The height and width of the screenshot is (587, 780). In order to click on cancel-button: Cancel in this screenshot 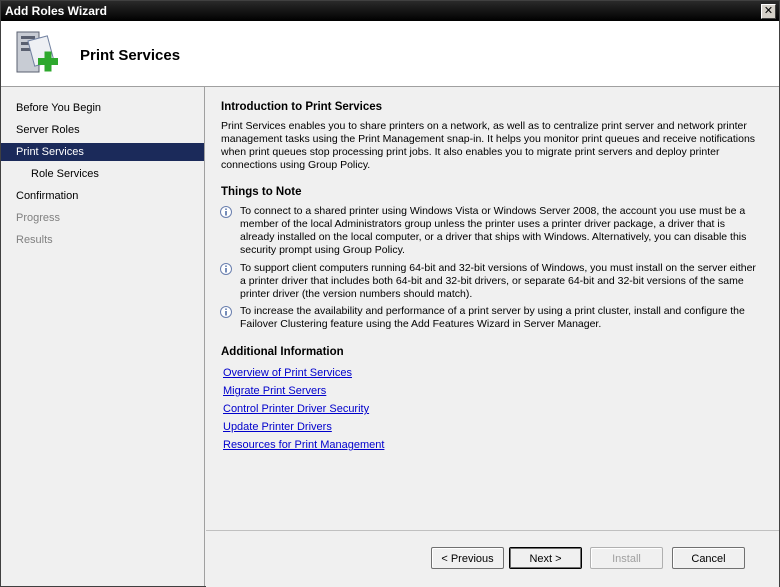, I will do `click(708, 558)`.